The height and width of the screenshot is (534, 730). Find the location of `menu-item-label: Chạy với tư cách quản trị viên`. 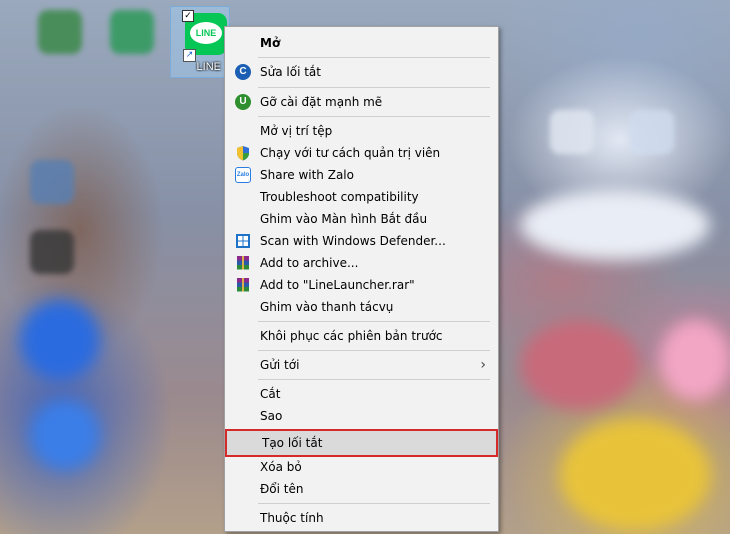

menu-item-label: Chạy với tư cách quản trị viên is located at coordinates (350, 153).